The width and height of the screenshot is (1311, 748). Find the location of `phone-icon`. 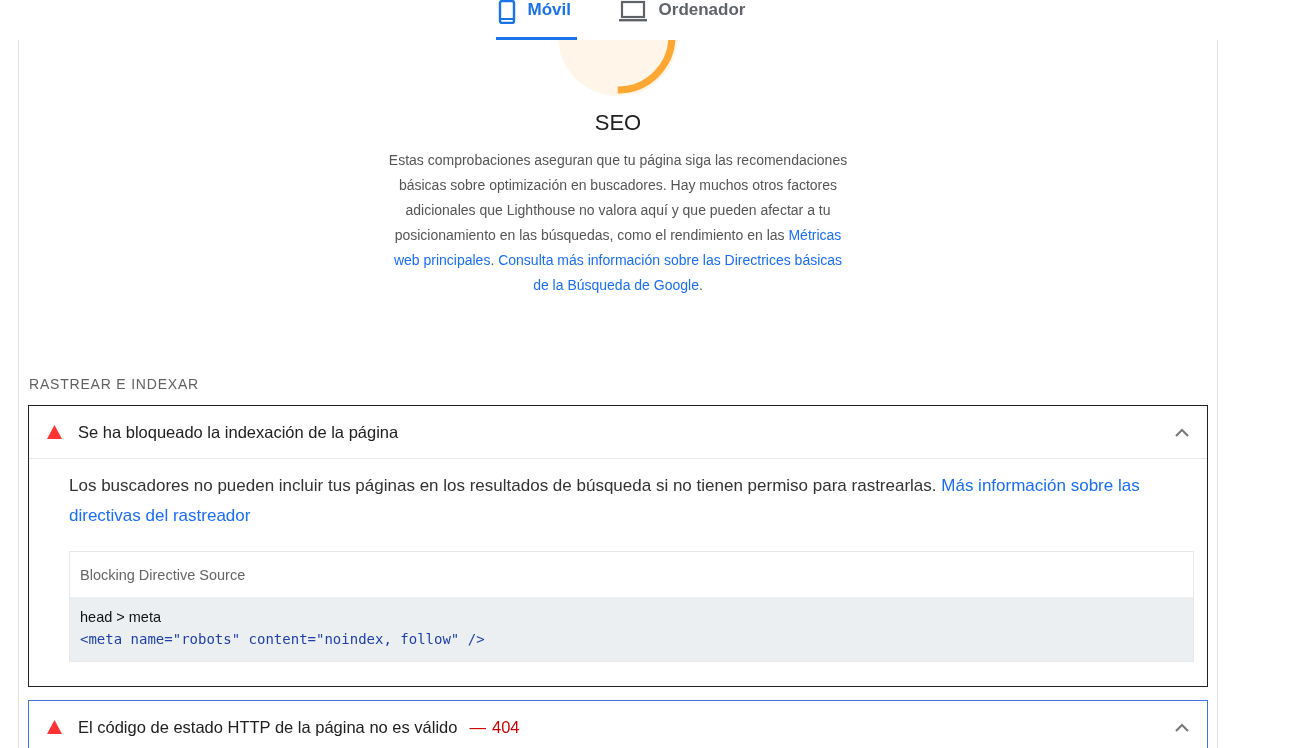

phone-icon is located at coordinates (506, 12).